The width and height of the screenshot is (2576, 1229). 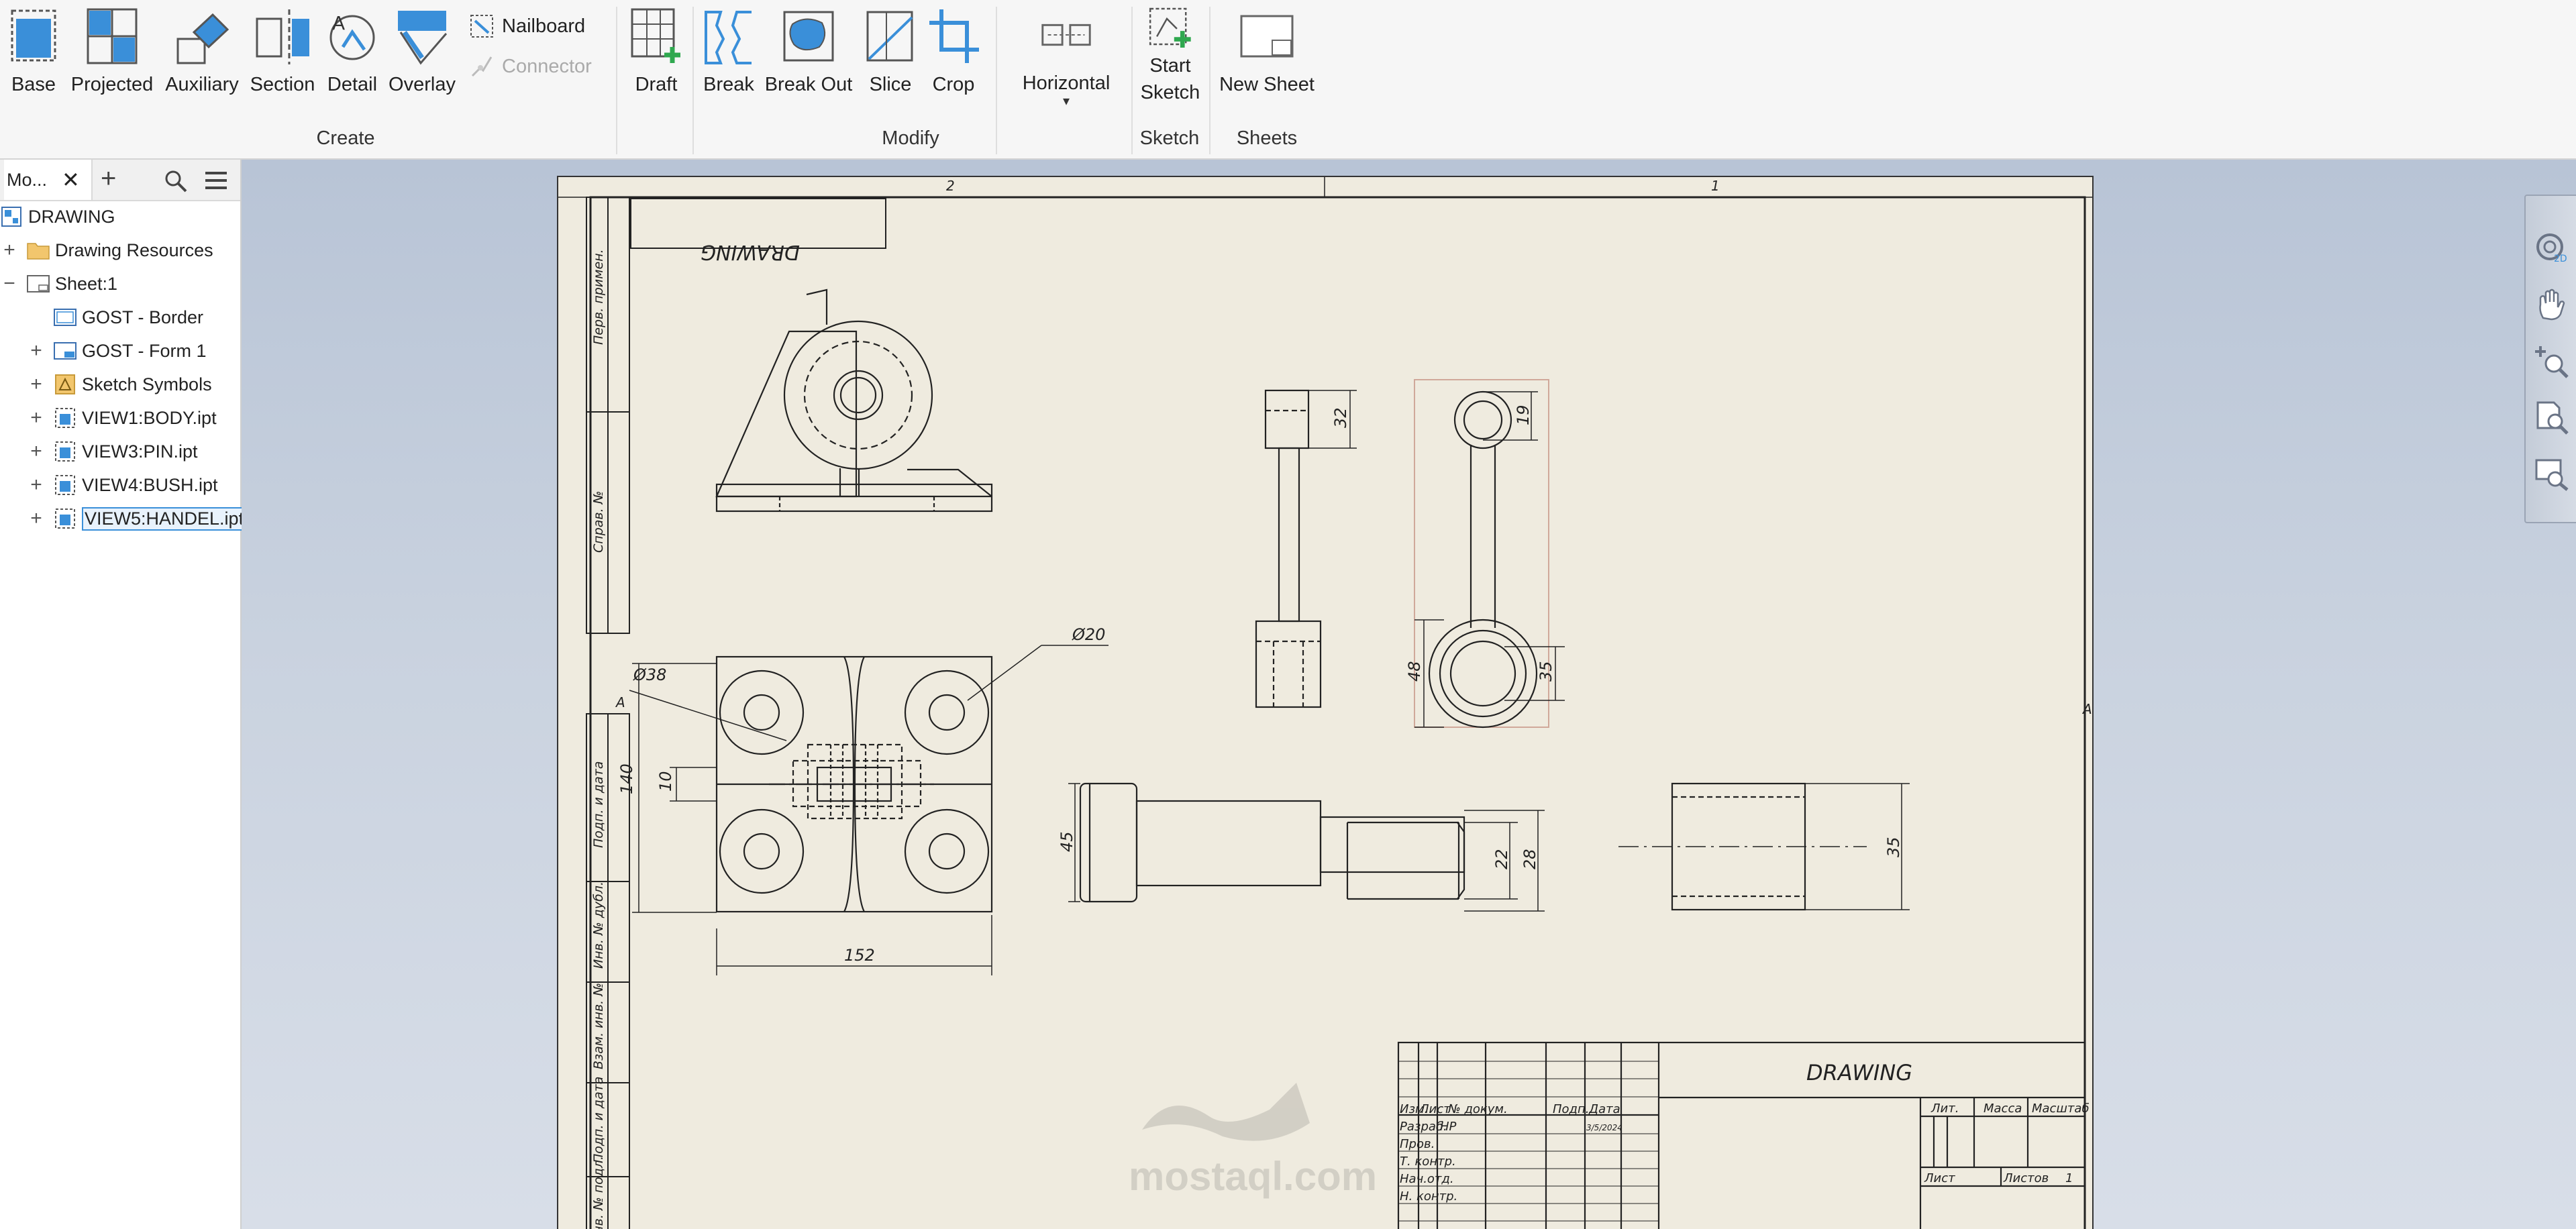 What do you see at coordinates (1417, 1144) in the screenshot?
I see `tb-prov: Пров.` at bounding box center [1417, 1144].